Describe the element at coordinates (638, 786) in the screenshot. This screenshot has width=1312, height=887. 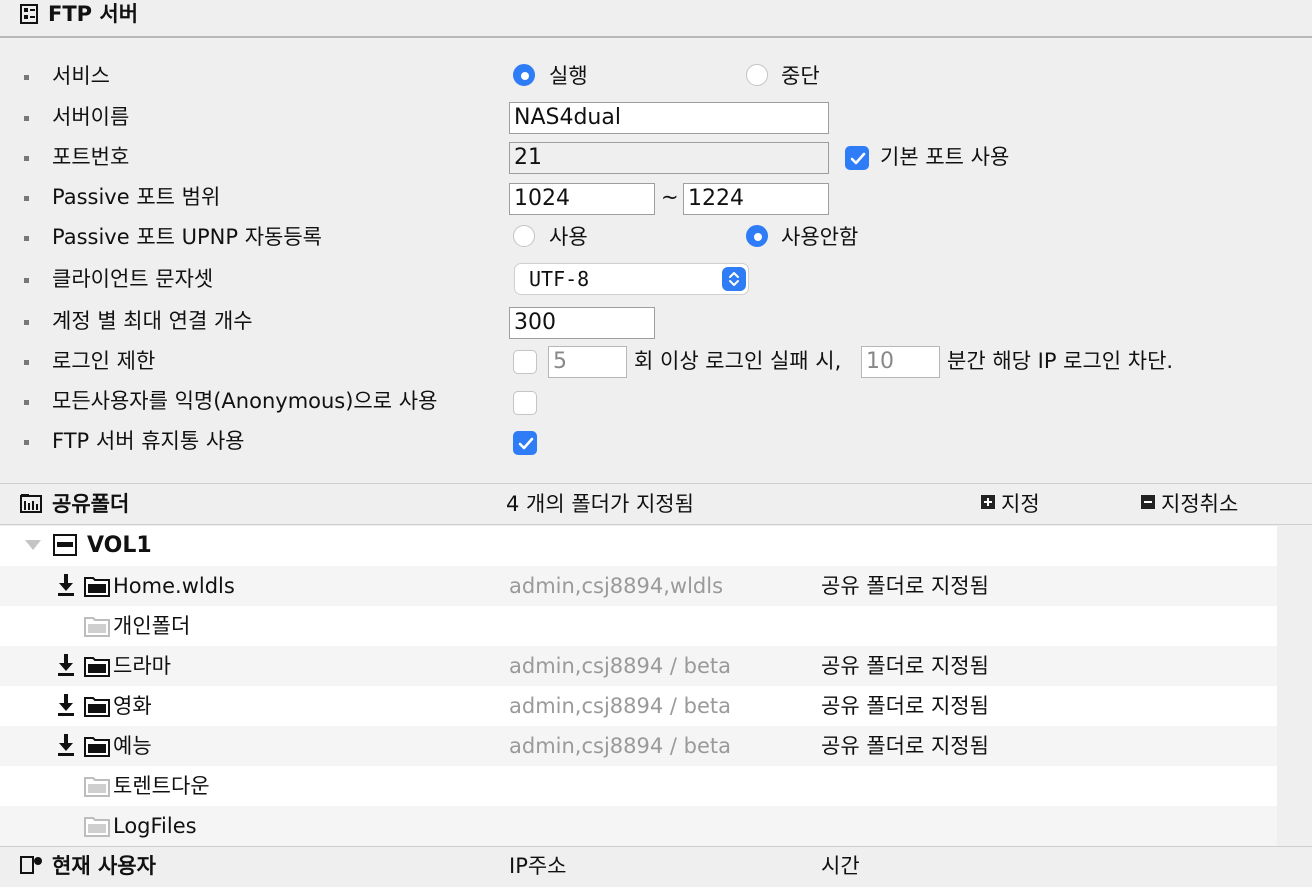
I see `folder-row: 토렌트다운` at that location.